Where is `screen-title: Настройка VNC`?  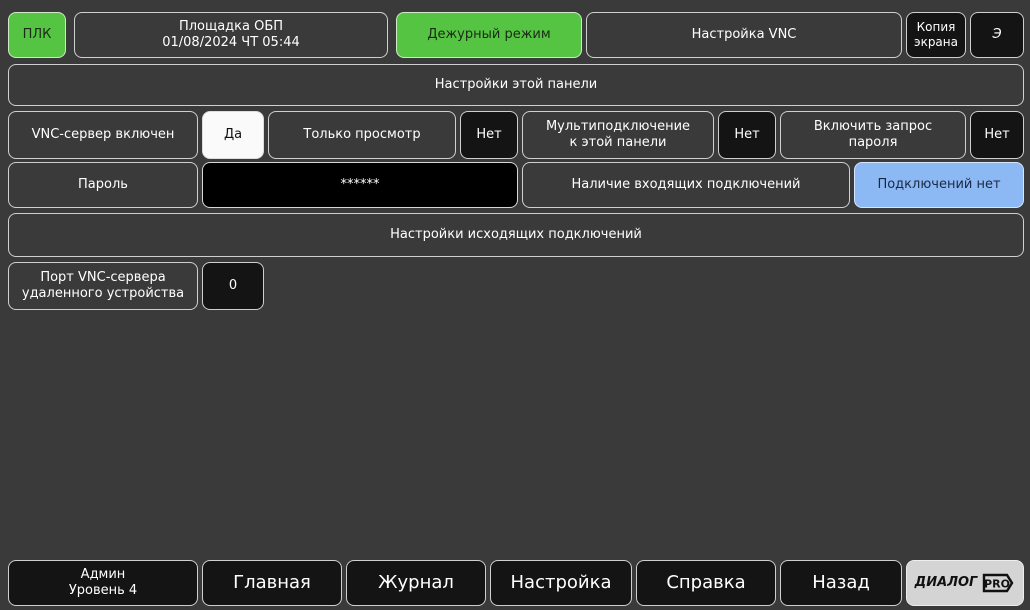
screen-title: Настройка VNC is located at coordinates (744, 35).